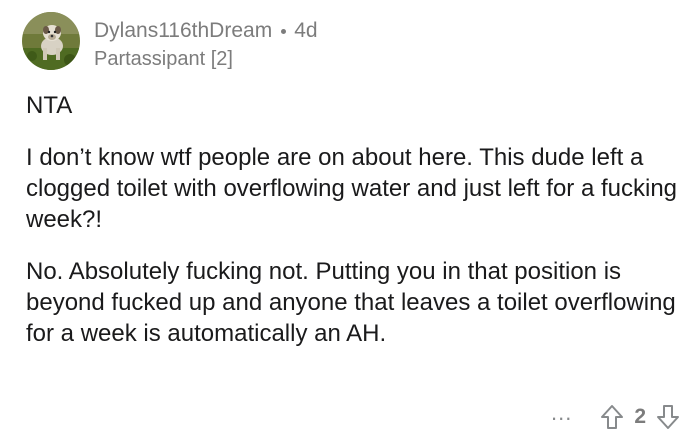  I want to click on vote-score: 2, so click(640, 416).